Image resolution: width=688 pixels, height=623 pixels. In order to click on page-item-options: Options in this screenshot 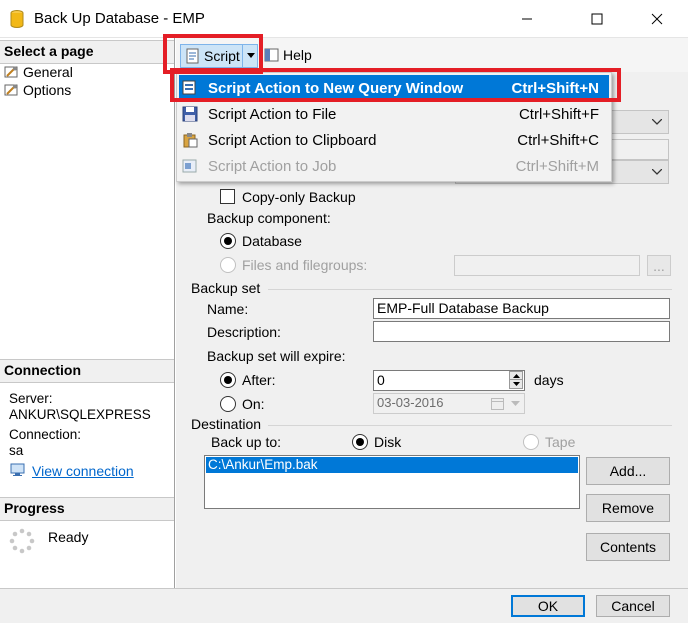, I will do `click(37, 90)`.